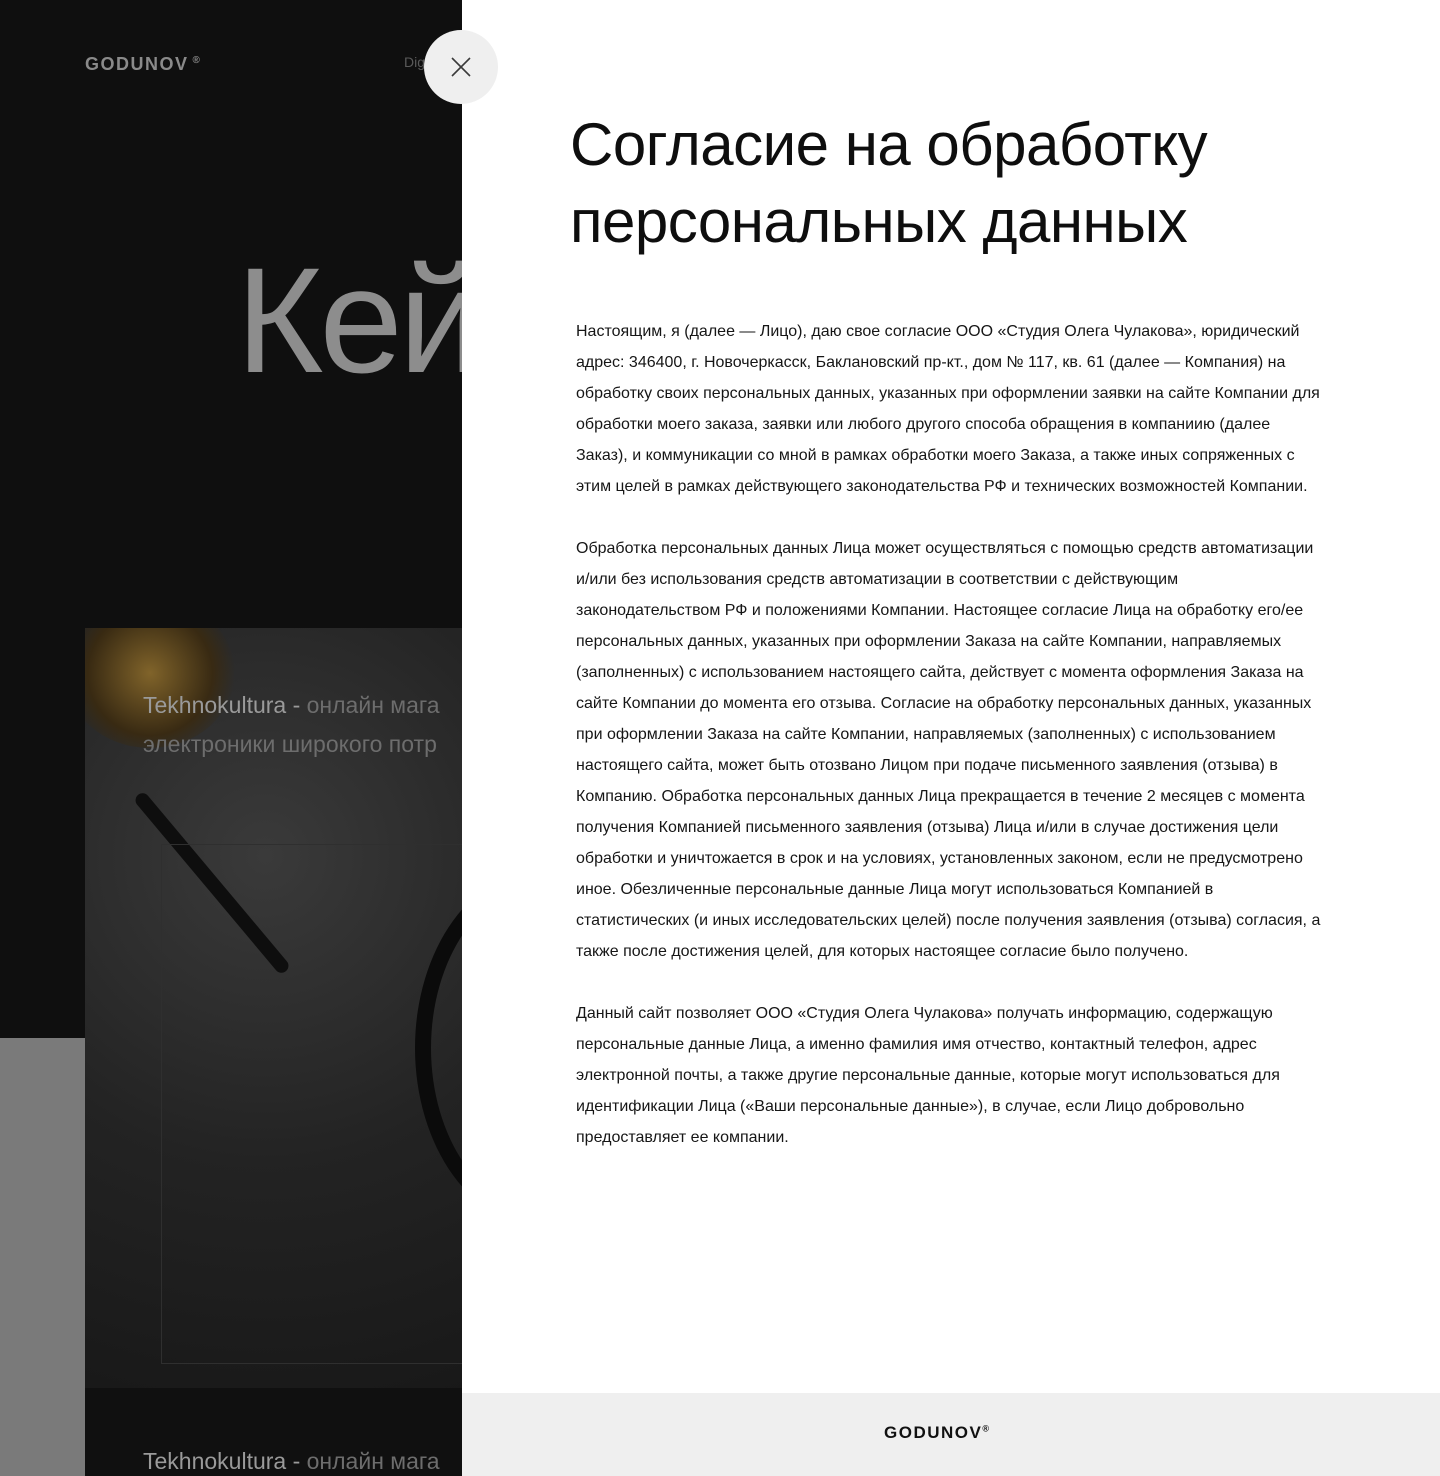  Describe the element at coordinates (359, 320) in the screenshot. I see `hero-heading-fragment: Кей` at that location.